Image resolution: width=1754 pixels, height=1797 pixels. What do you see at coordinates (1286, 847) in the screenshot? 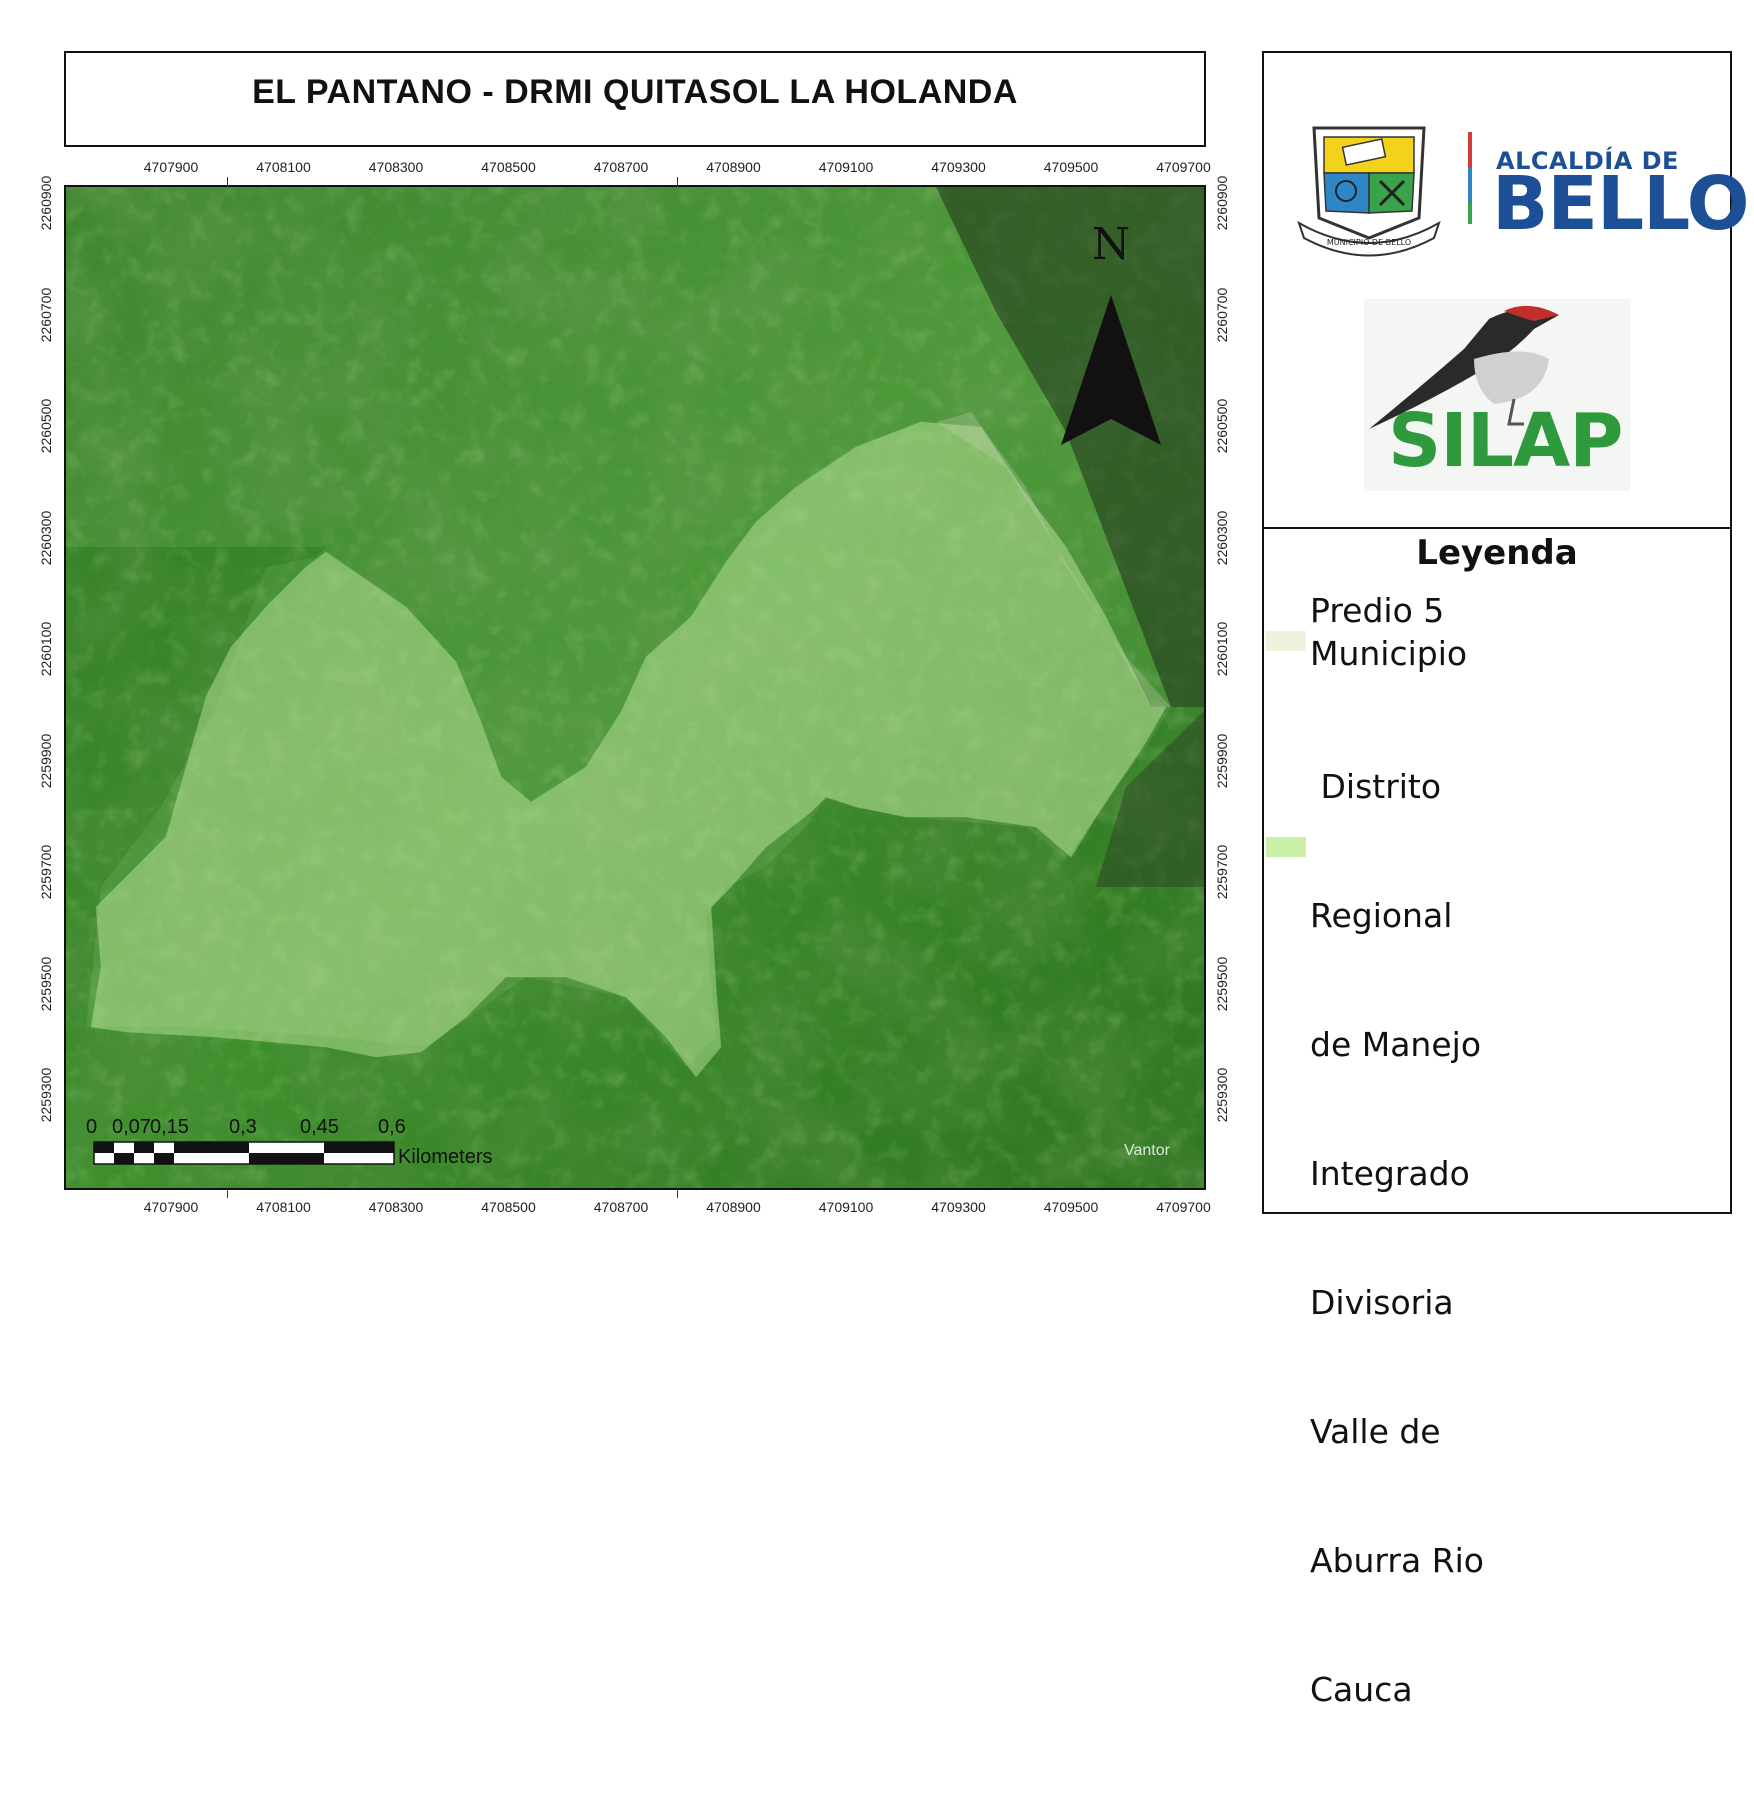
I see `legend-swatch-drmi` at bounding box center [1286, 847].